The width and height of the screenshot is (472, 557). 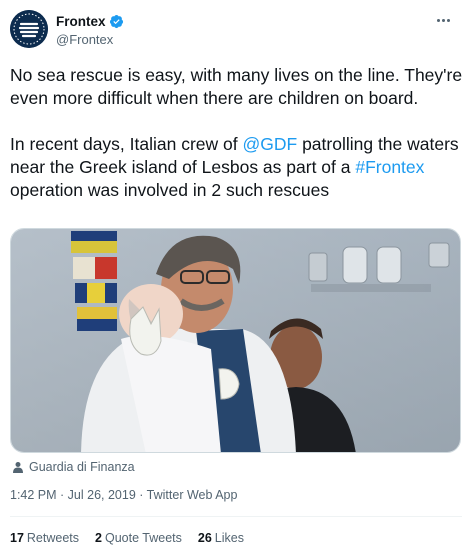 I want to click on tweet-meta: 1:42 PM · Jul 26, 2019 · Twitter Web App, so click(x=123, y=495).